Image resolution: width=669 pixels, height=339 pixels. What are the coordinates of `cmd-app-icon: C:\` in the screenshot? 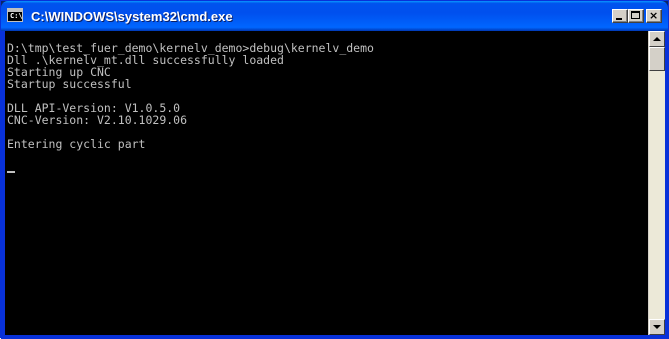 It's located at (15, 15).